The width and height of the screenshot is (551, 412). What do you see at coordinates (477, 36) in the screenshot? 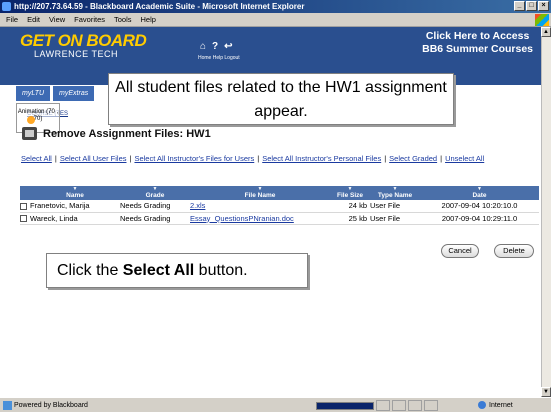
I see `access-line1: Click Here to Access` at bounding box center [477, 36].